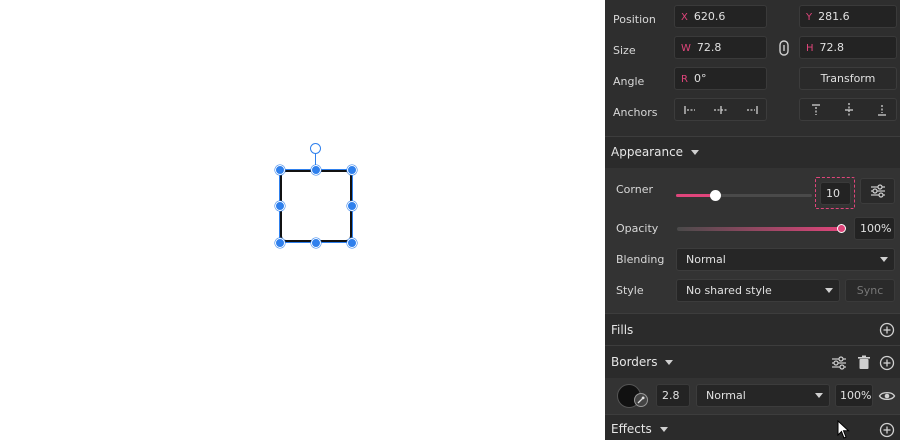  Describe the element at coordinates (634, 19) in the screenshot. I see `position-label: Position` at that location.